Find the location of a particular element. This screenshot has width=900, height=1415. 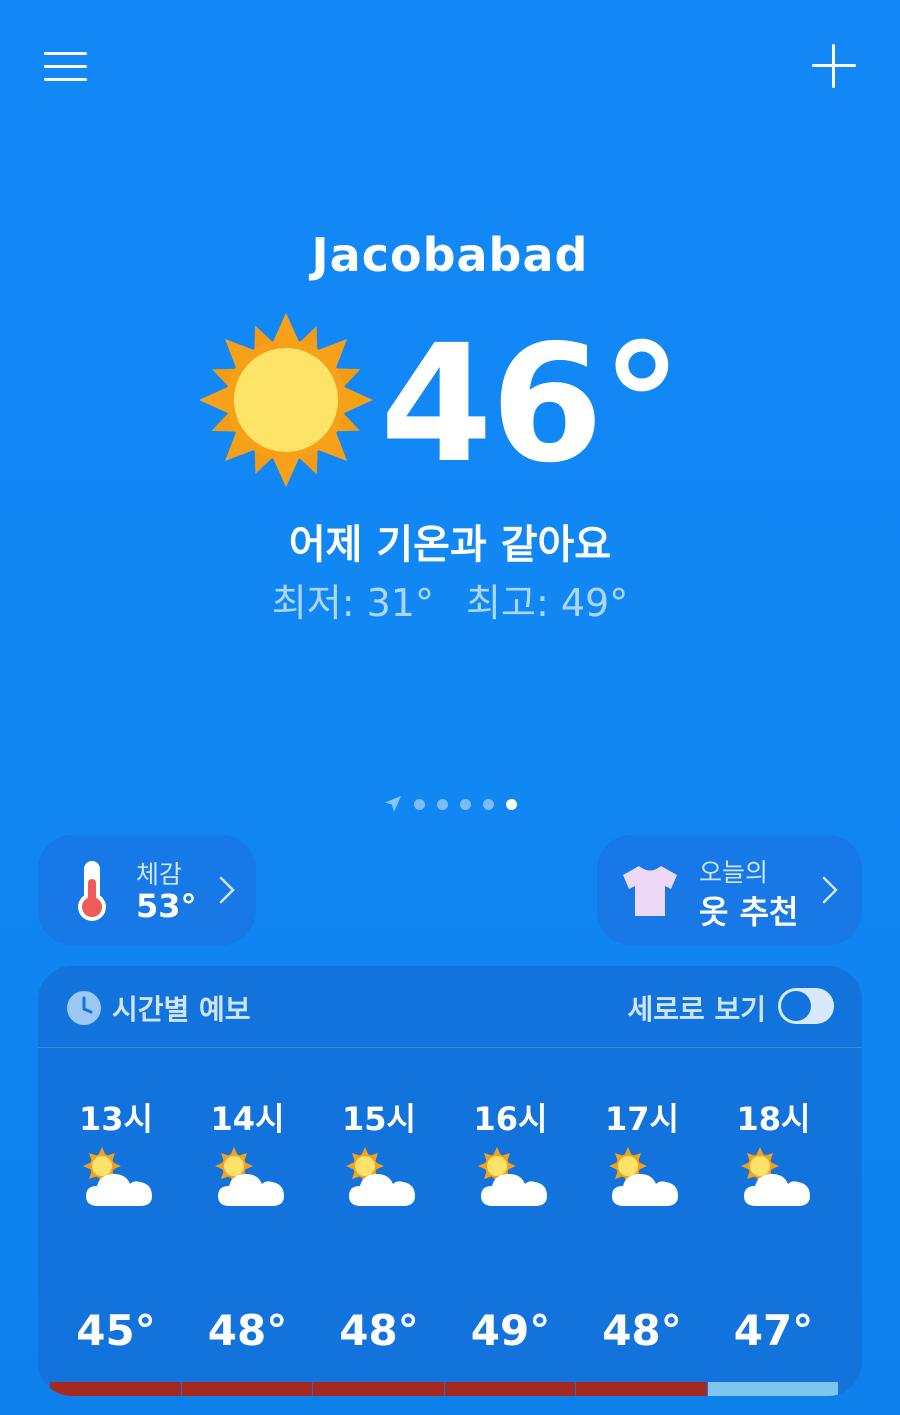

city-name: Jacobabad is located at coordinates (450, 255).